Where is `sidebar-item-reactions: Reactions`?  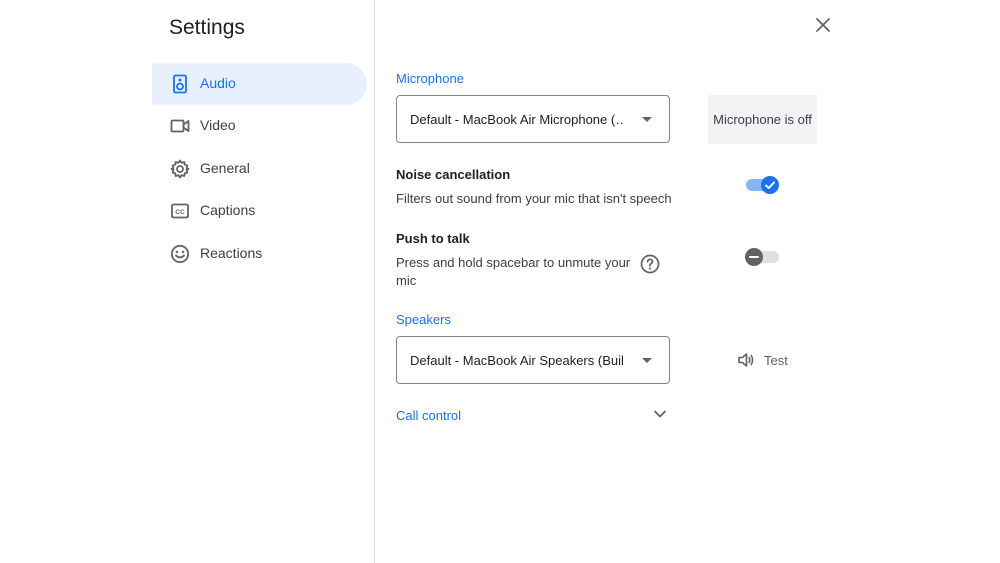
sidebar-item-reactions: Reactions is located at coordinates (259, 254).